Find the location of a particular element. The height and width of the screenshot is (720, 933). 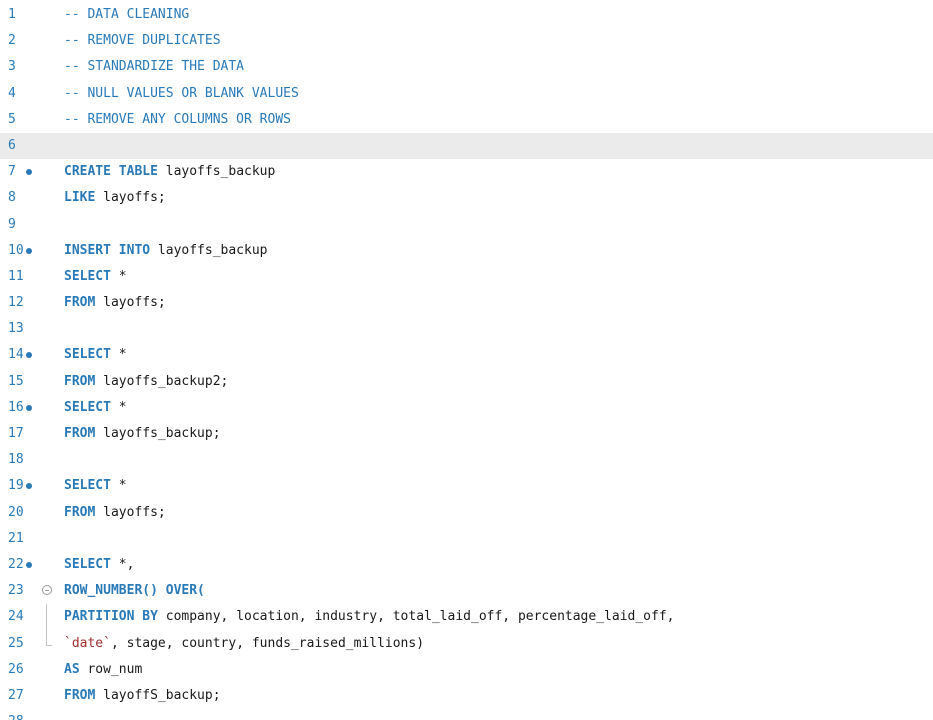

ident-token: , stage, country, funds_raised_millions) is located at coordinates (267, 643).